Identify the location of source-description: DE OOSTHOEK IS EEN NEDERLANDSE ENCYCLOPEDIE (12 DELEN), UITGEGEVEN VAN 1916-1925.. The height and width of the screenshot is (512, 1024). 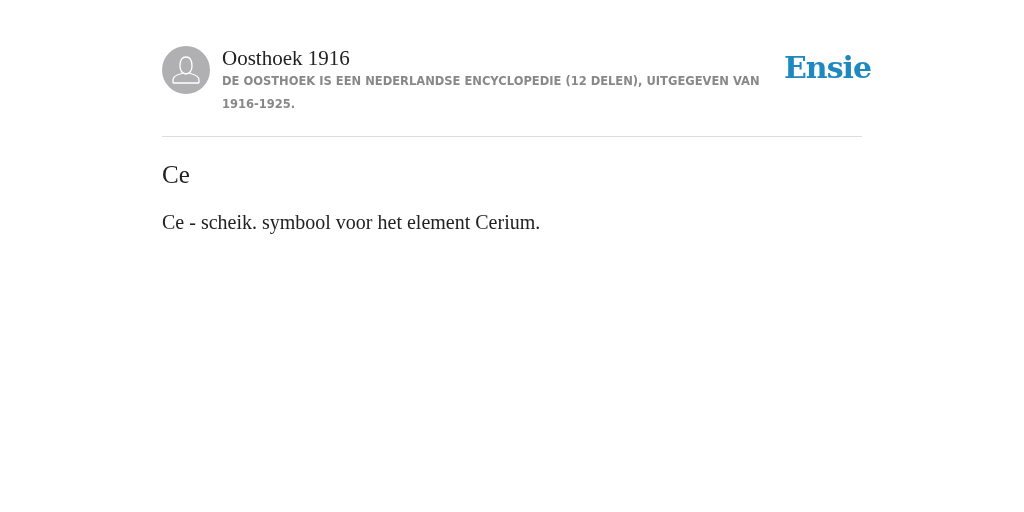
(491, 93).